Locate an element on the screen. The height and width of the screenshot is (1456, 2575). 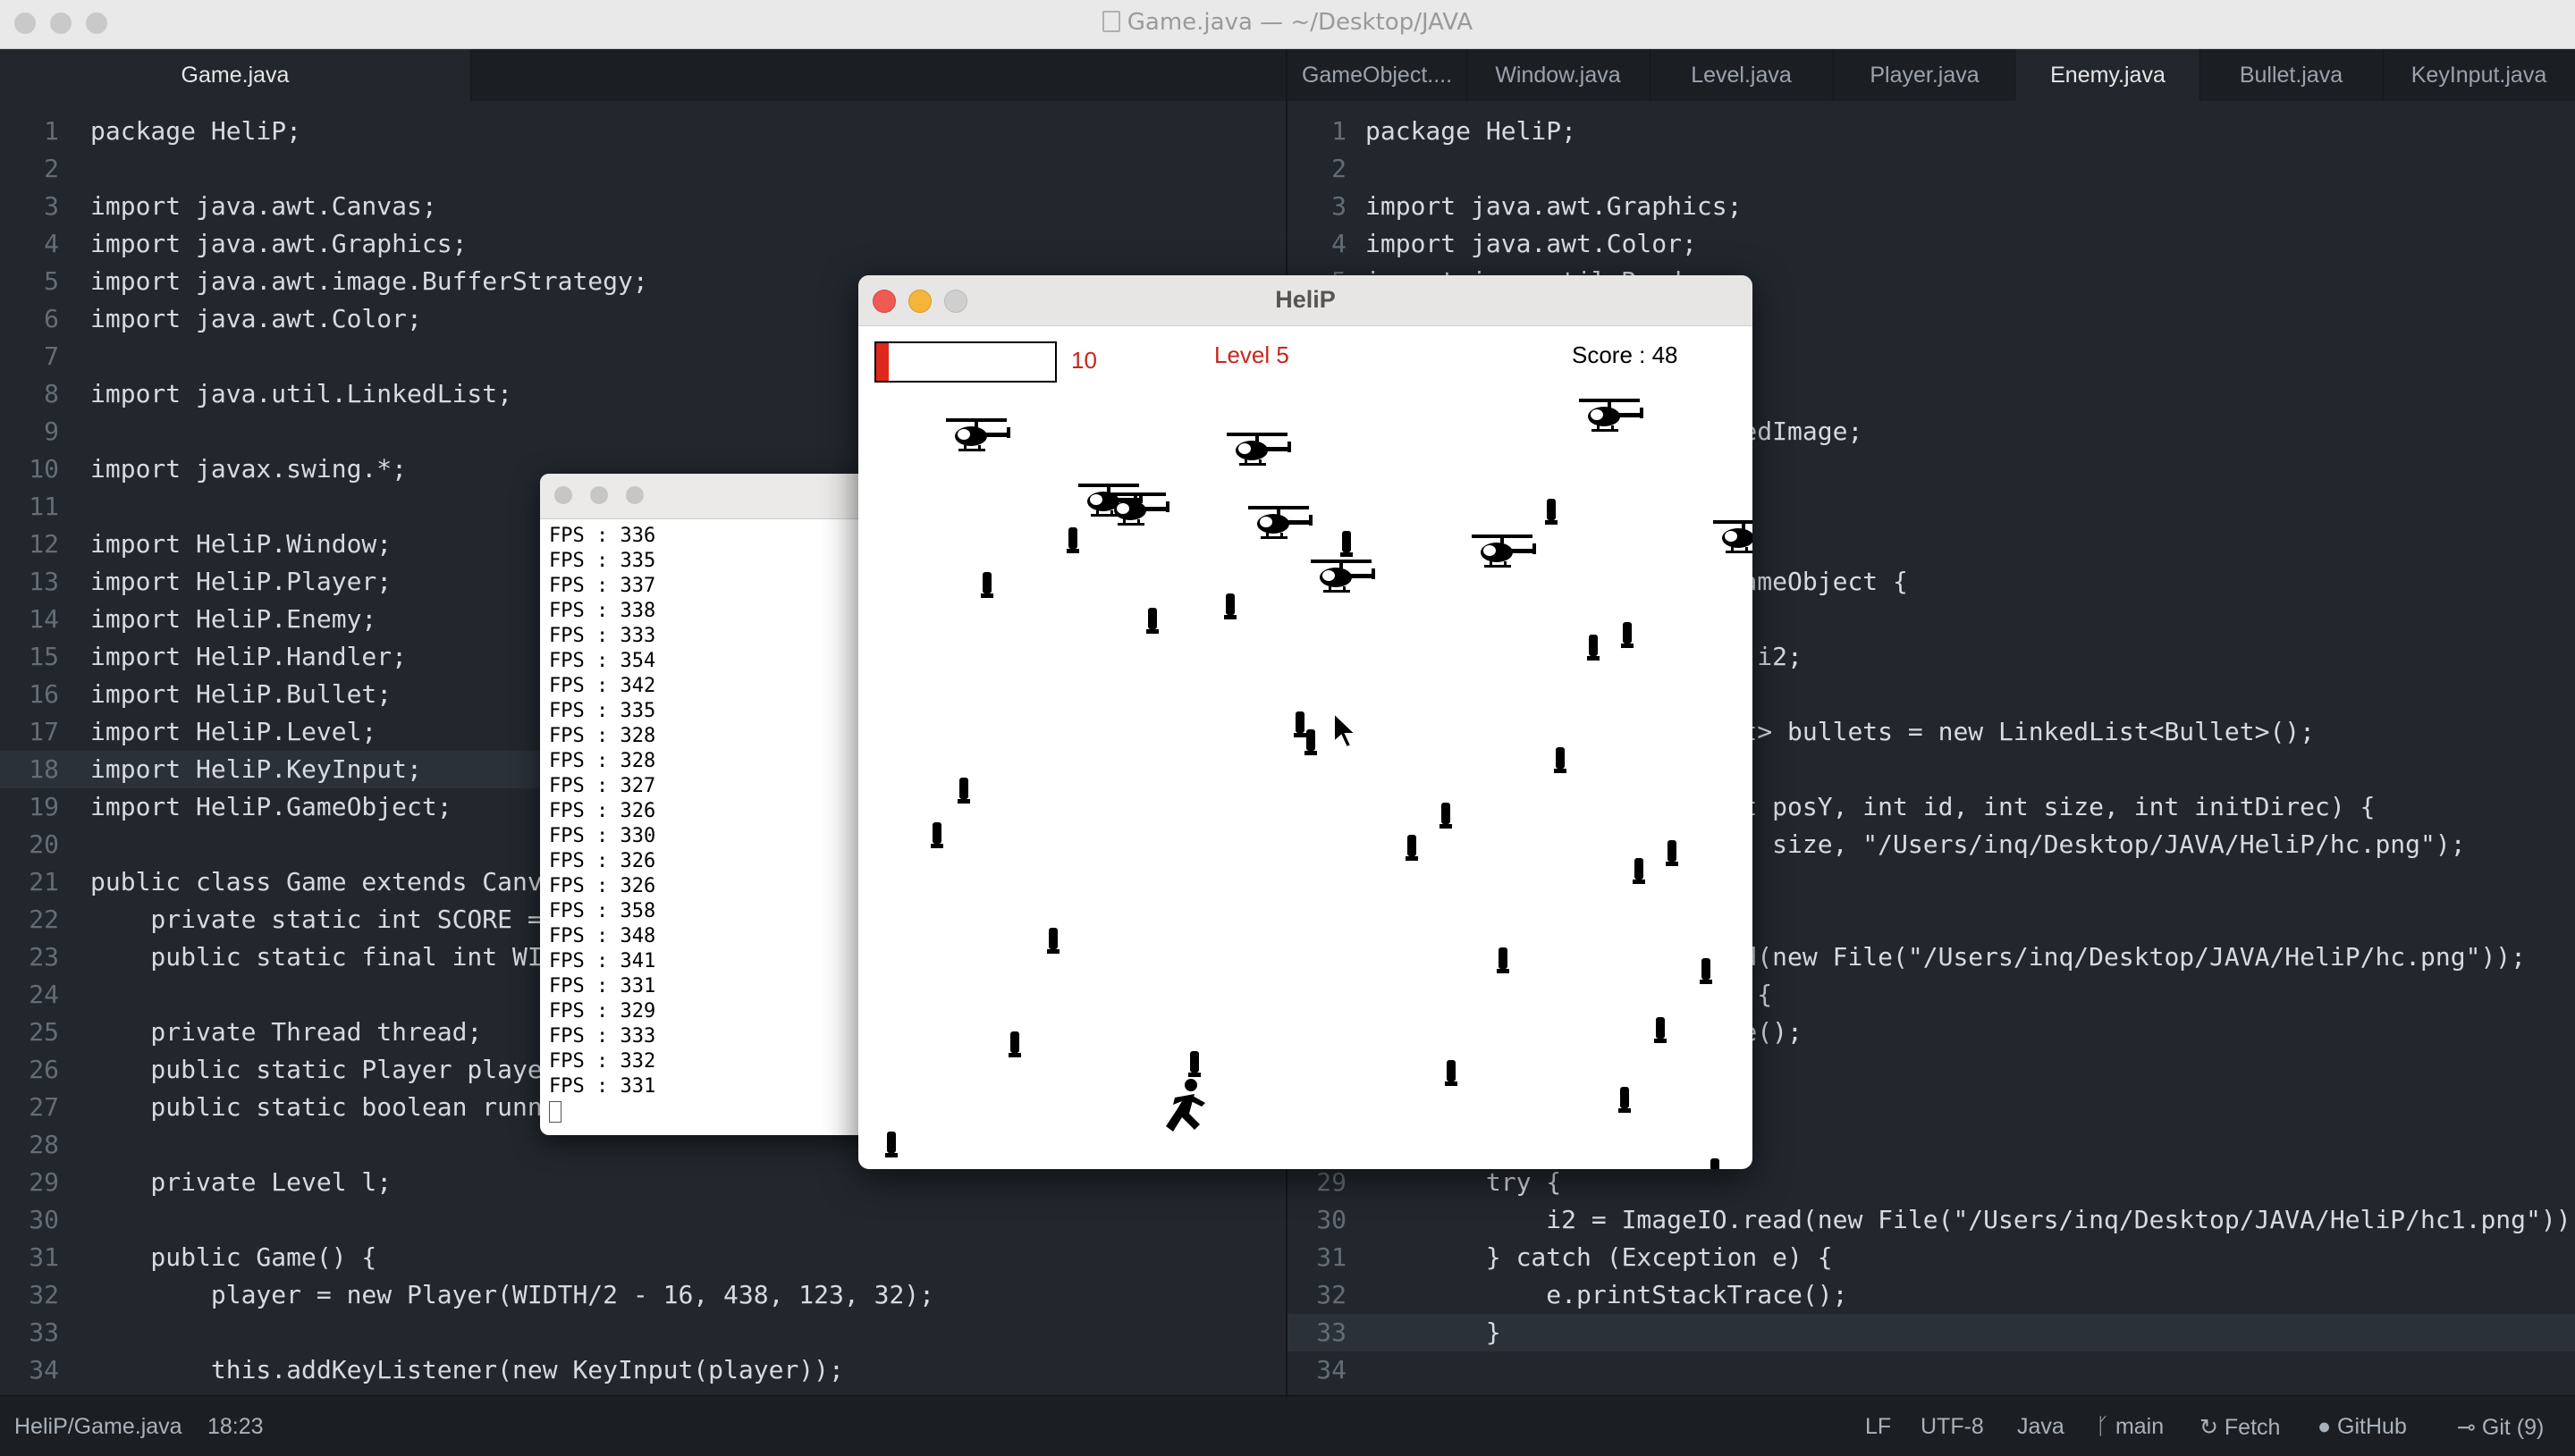
code-line: 3 import java.awt.Graphics; is located at coordinates (1931, 207).